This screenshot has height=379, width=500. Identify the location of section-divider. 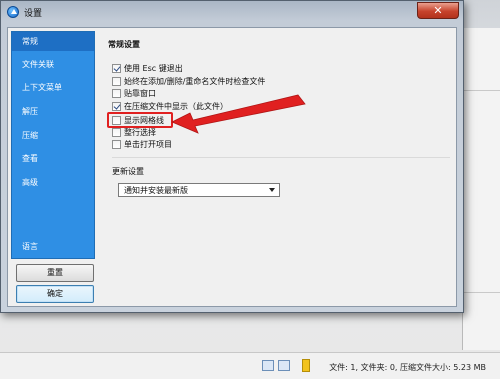
(281, 157).